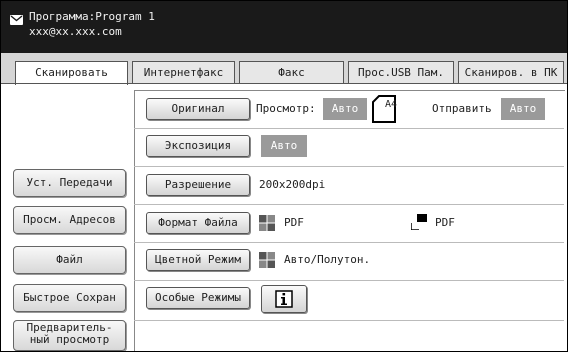 The height and width of the screenshot is (352, 568). Describe the element at coordinates (267, 223) in the screenshot. I see `color-format-icon` at that location.